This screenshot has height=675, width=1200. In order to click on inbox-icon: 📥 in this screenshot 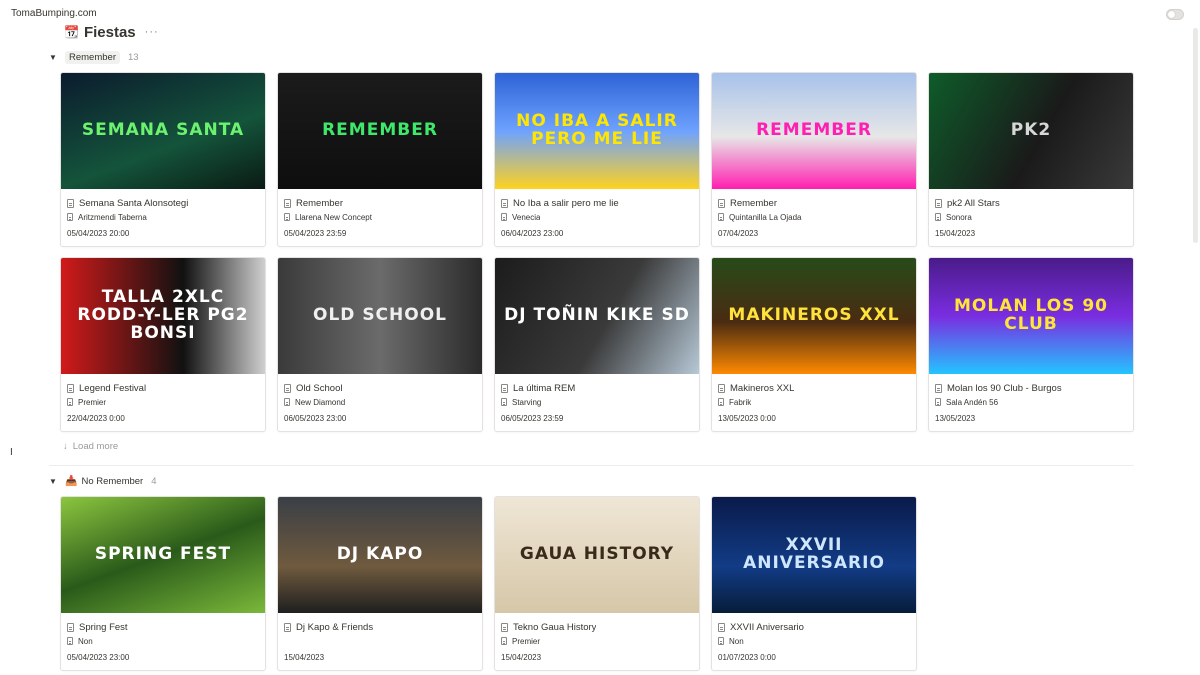, I will do `click(71, 481)`.